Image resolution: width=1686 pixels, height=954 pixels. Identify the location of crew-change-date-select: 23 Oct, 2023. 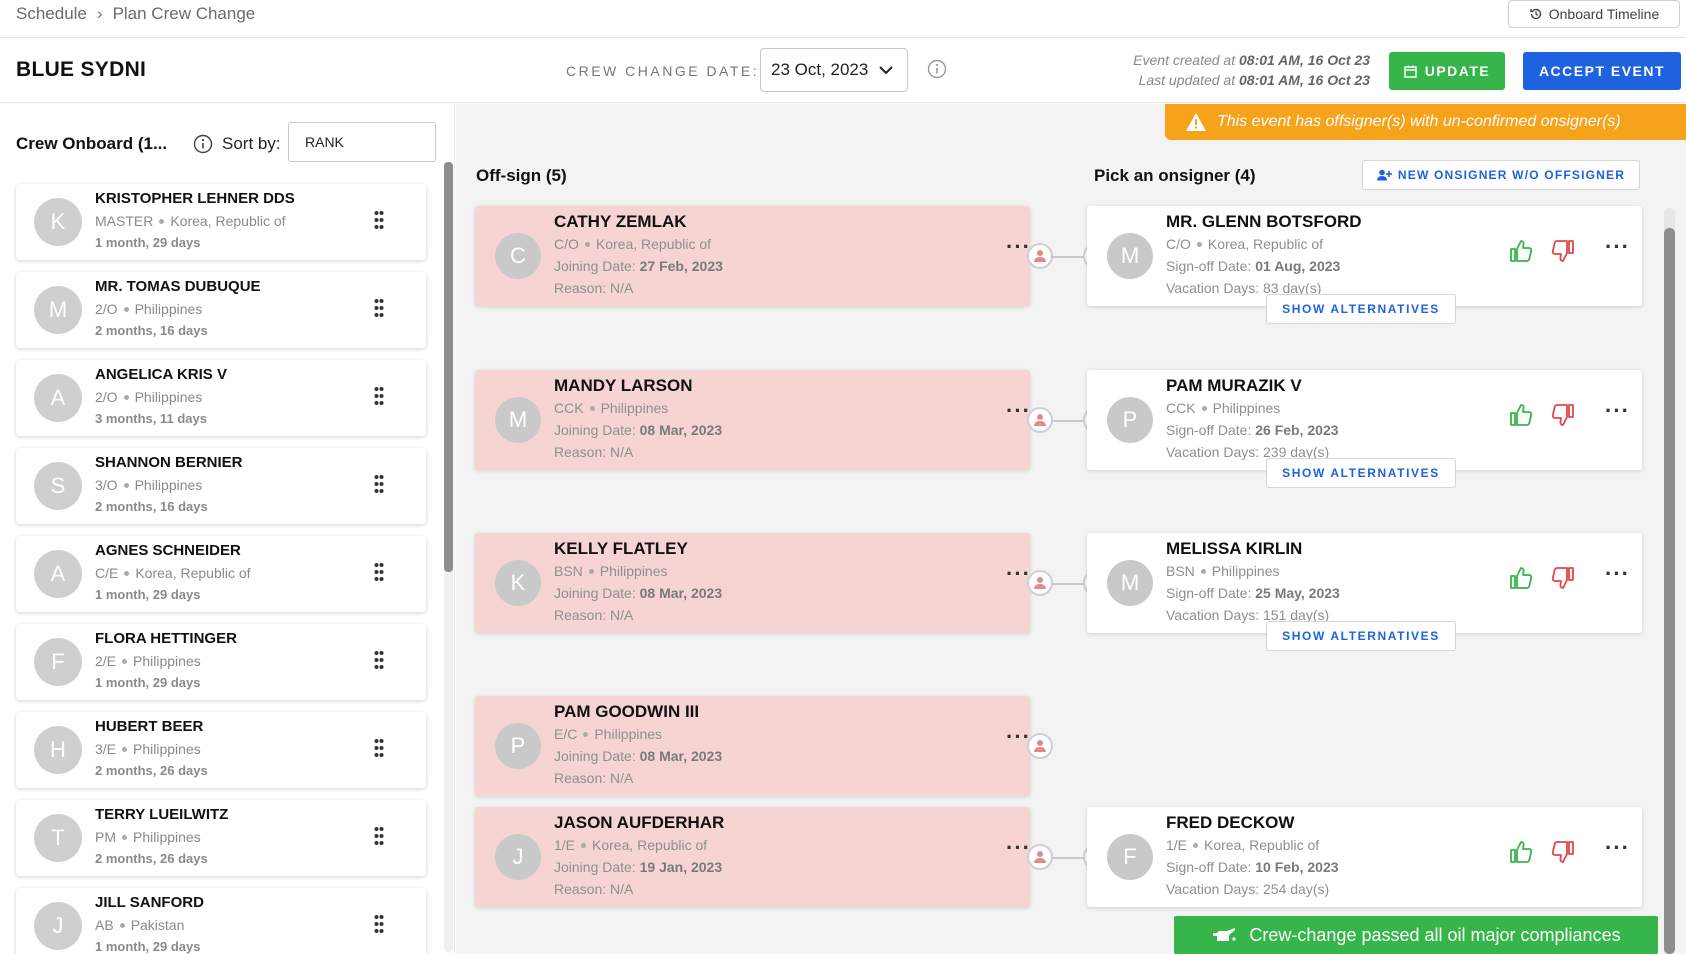
(834, 70).